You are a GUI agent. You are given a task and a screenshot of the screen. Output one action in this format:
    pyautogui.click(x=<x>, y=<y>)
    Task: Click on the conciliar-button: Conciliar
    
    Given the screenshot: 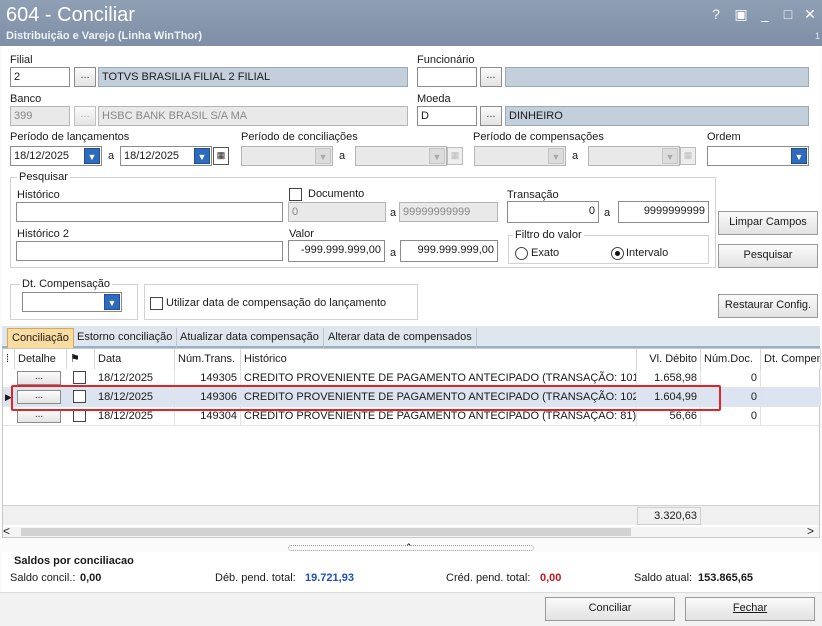 What is the action you would take?
    pyautogui.click(x=610, y=609)
    